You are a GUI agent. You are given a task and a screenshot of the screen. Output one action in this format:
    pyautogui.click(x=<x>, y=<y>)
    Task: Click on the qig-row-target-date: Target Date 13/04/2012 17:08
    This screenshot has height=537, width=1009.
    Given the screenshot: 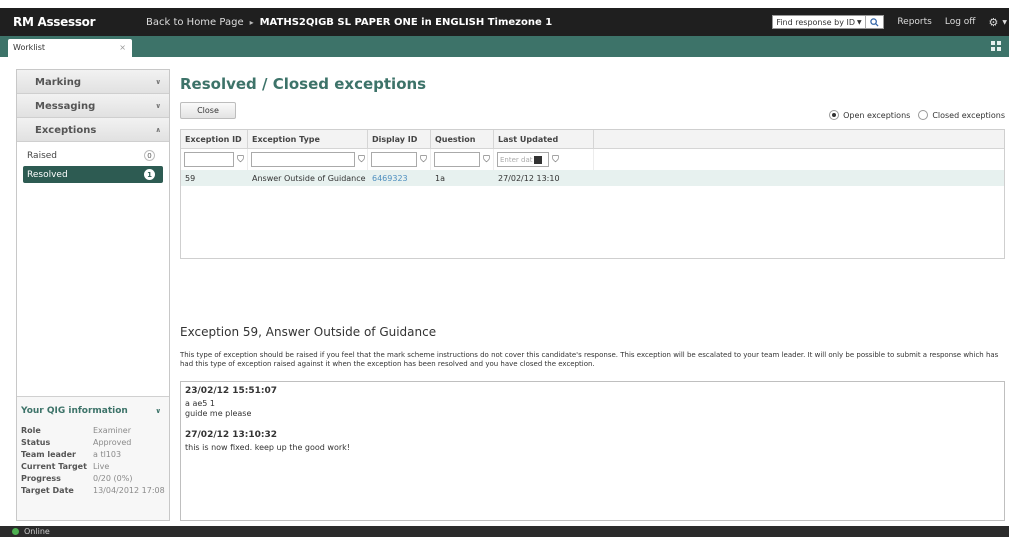 What is the action you would take?
    pyautogui.click(x=93, y=491)
    